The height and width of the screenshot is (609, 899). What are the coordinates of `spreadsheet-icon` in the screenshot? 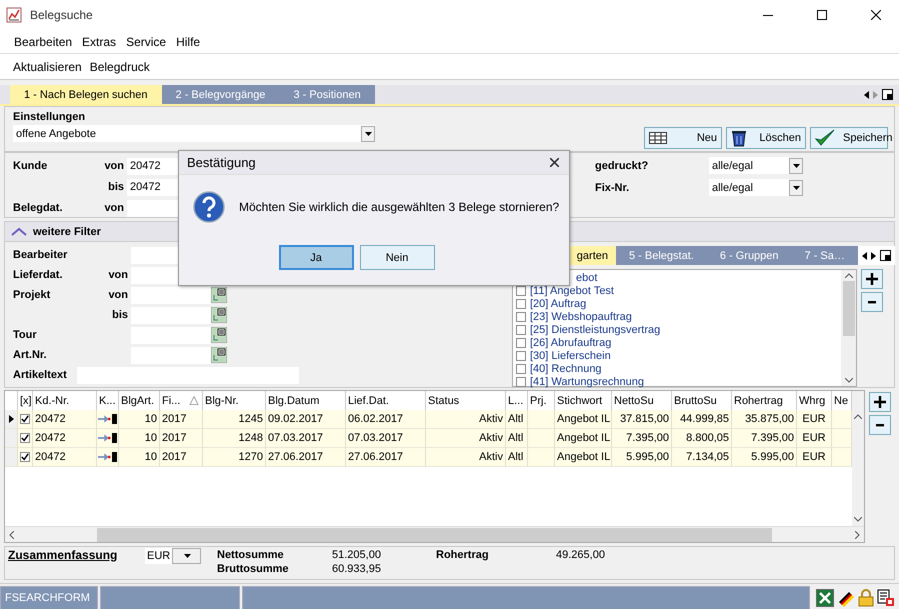 It's located at (825, 598).